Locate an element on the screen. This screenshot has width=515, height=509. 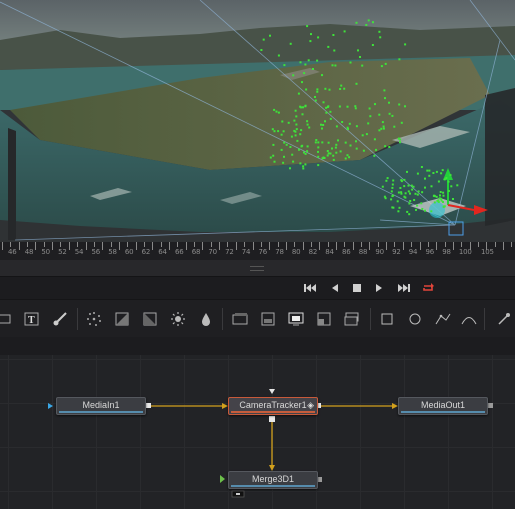
stop-button is located at coordinates (357, 288).